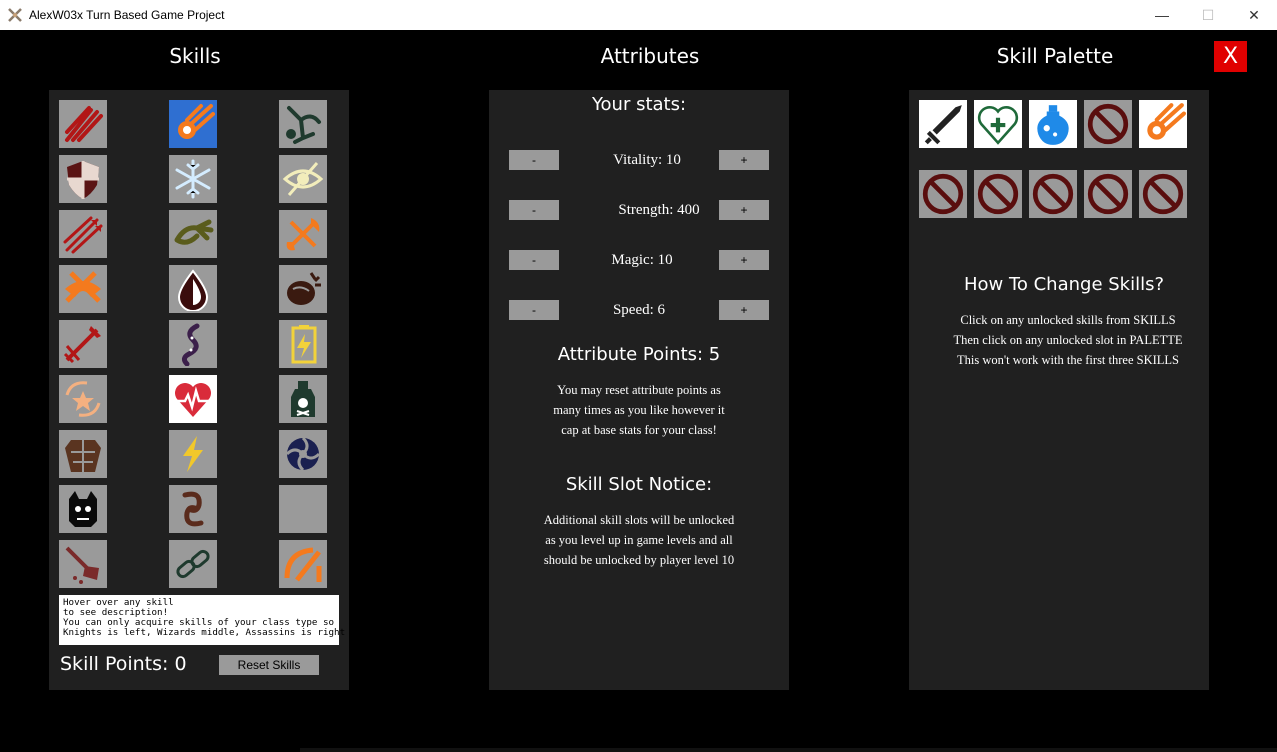  What do you see at coordinates (1162, 15) in the screenshot?
I see `minimize-button: —` at bounding box center [1162, 15].